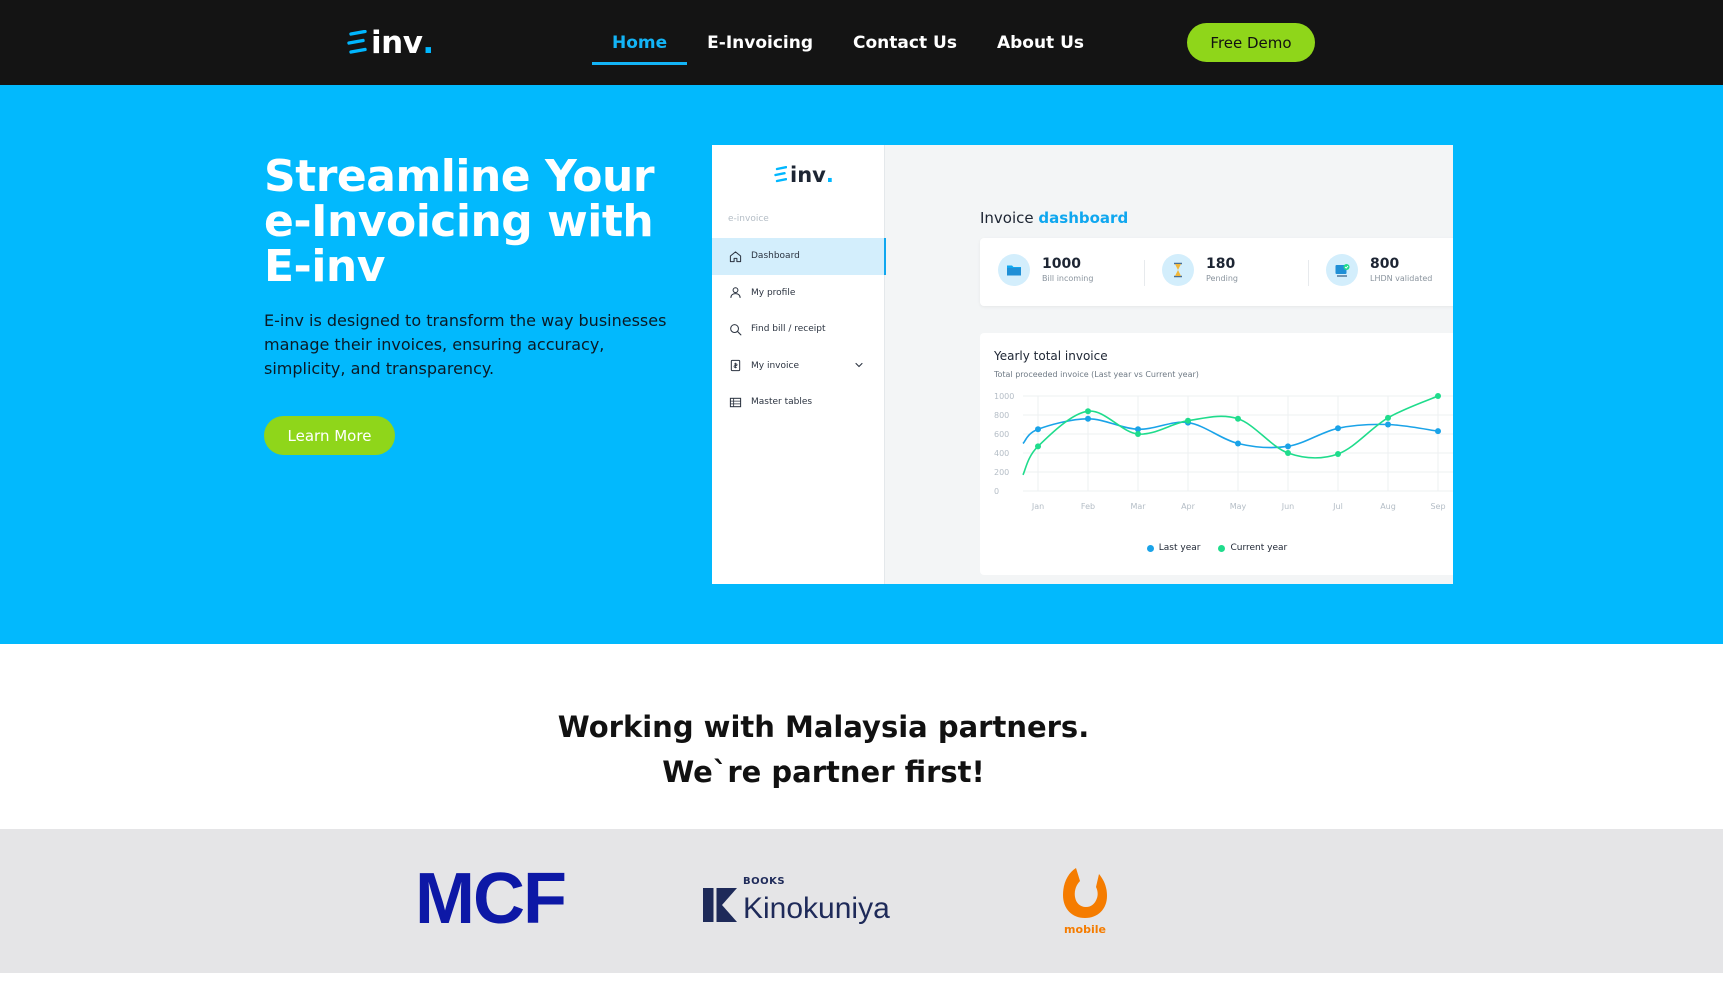  What do you see at coordinates (736, 329) in the screenshot?
I see `search-icon` at bounding box center [736, 329].